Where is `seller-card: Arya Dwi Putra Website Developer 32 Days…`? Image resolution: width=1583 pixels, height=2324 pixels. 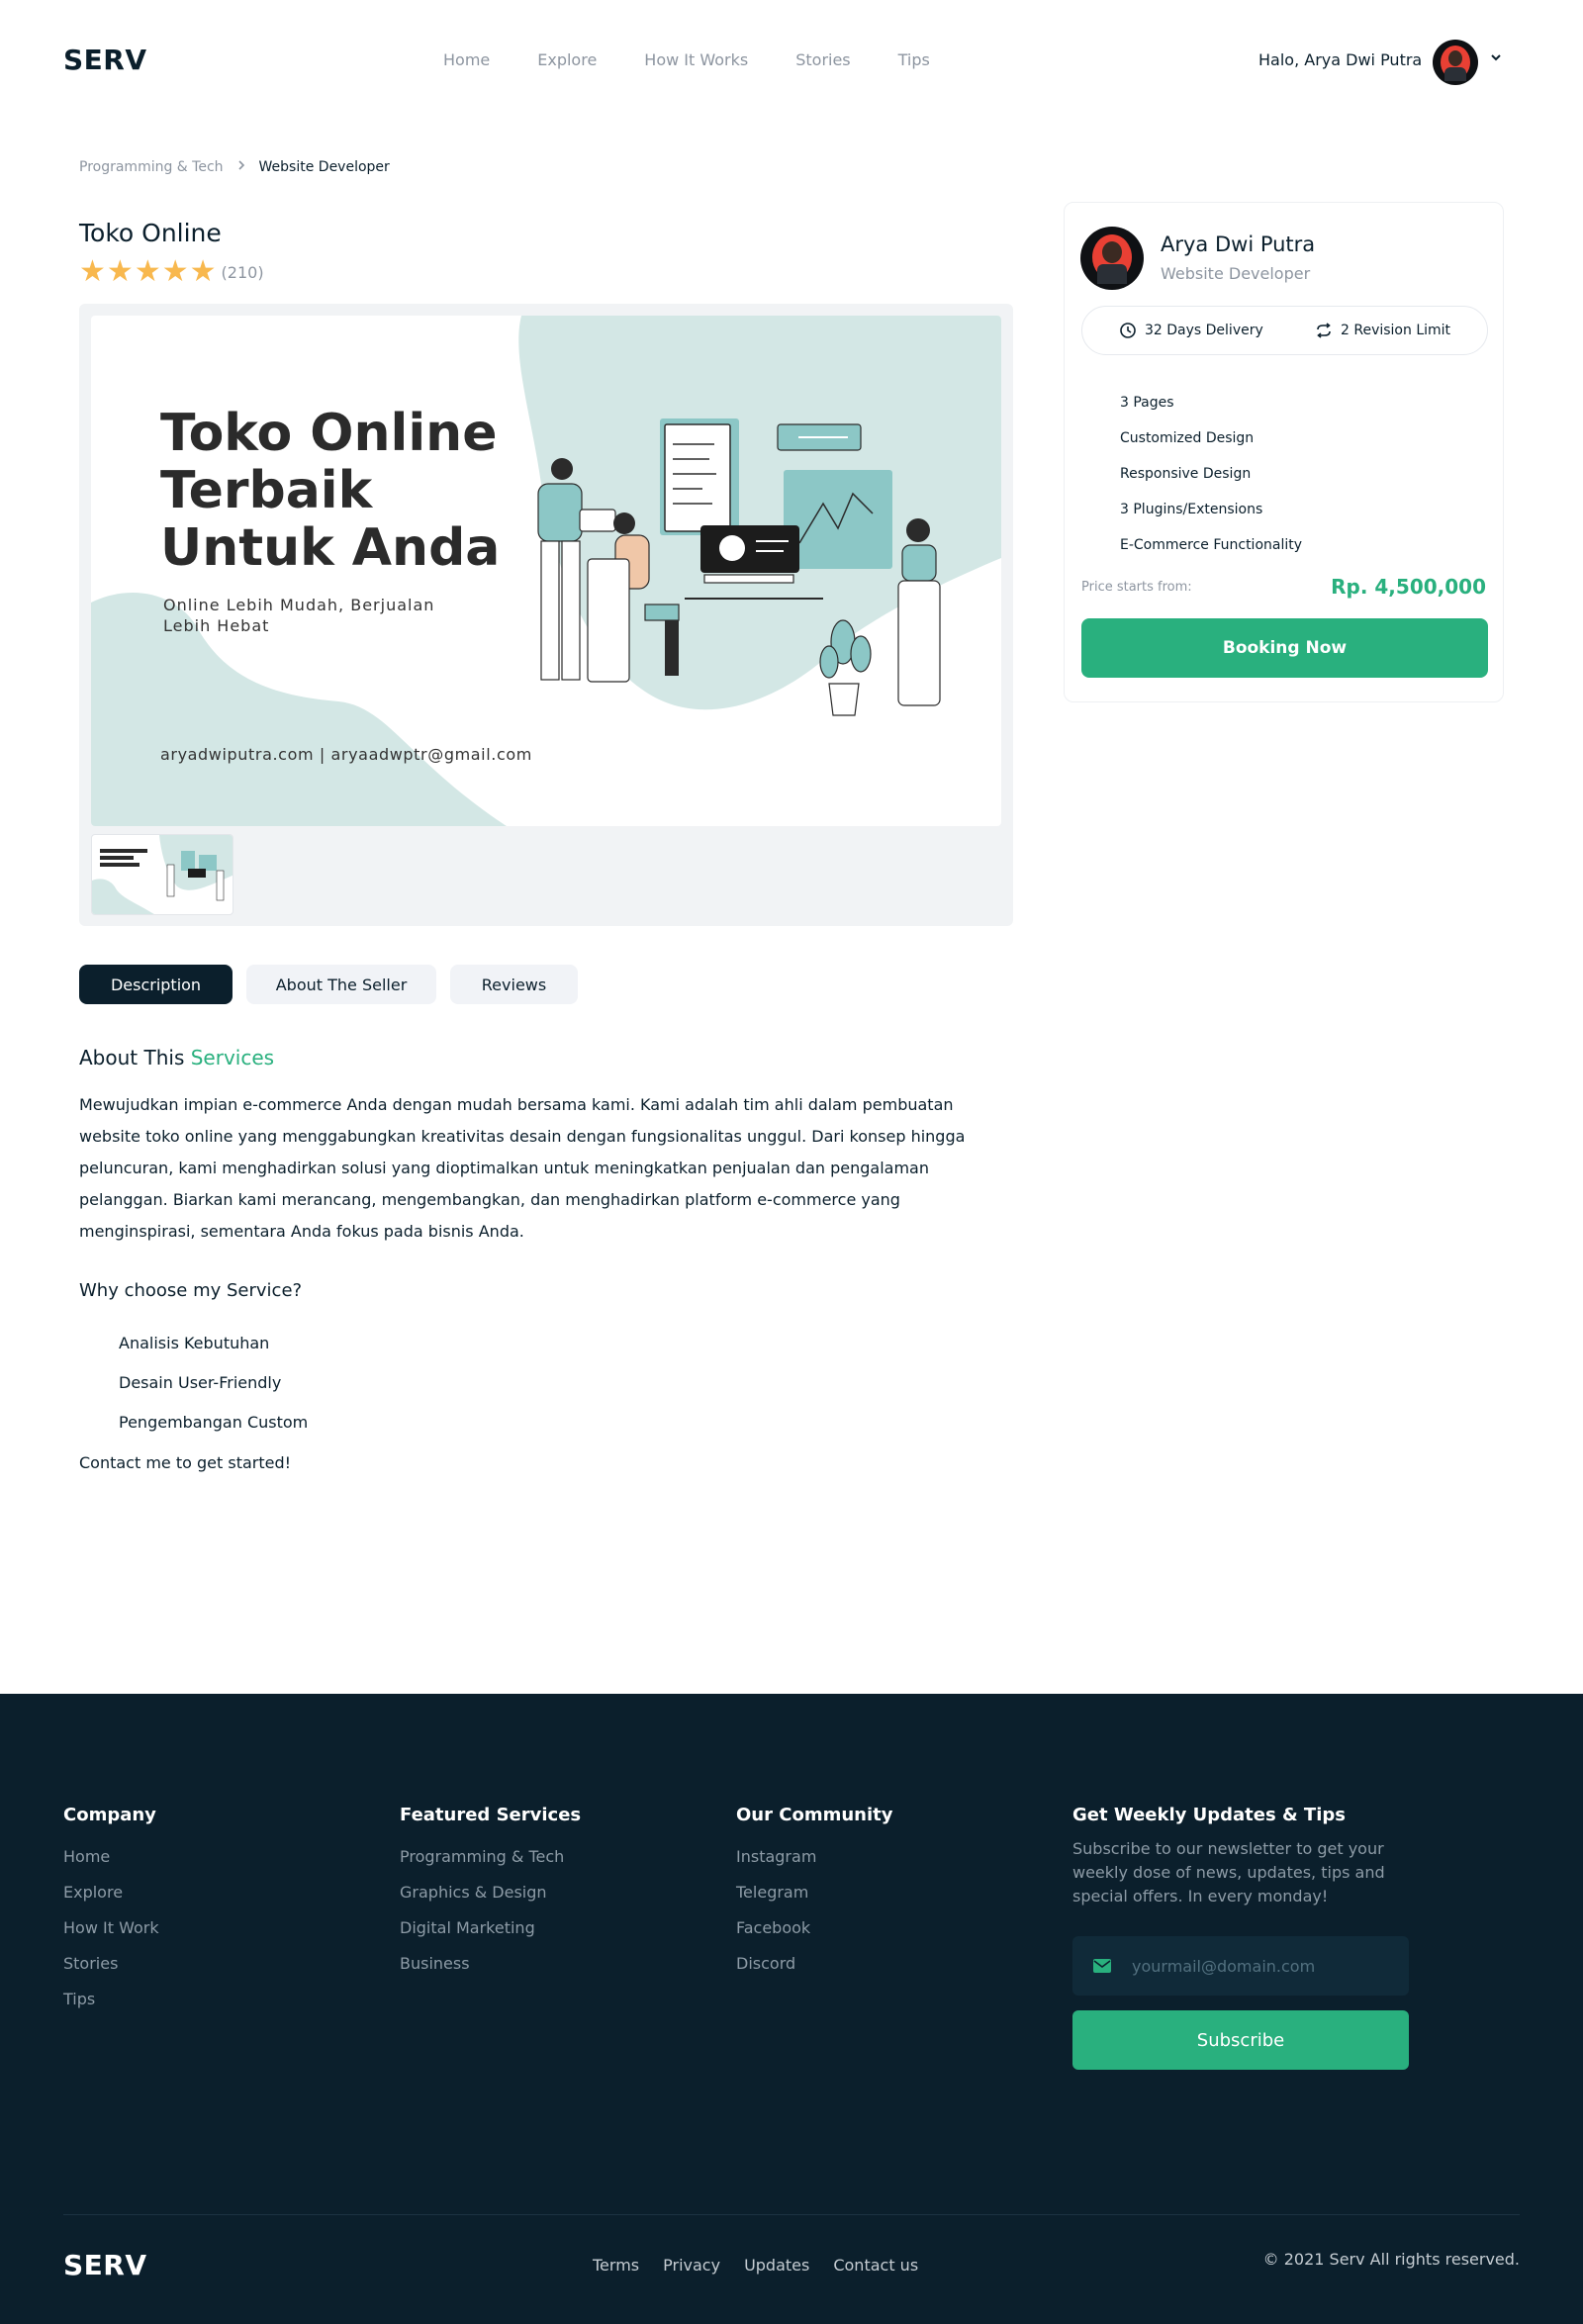 seller-card: Arya Dwi Putra Website Developer 32 Days… is located at coordinates (1284, 452).